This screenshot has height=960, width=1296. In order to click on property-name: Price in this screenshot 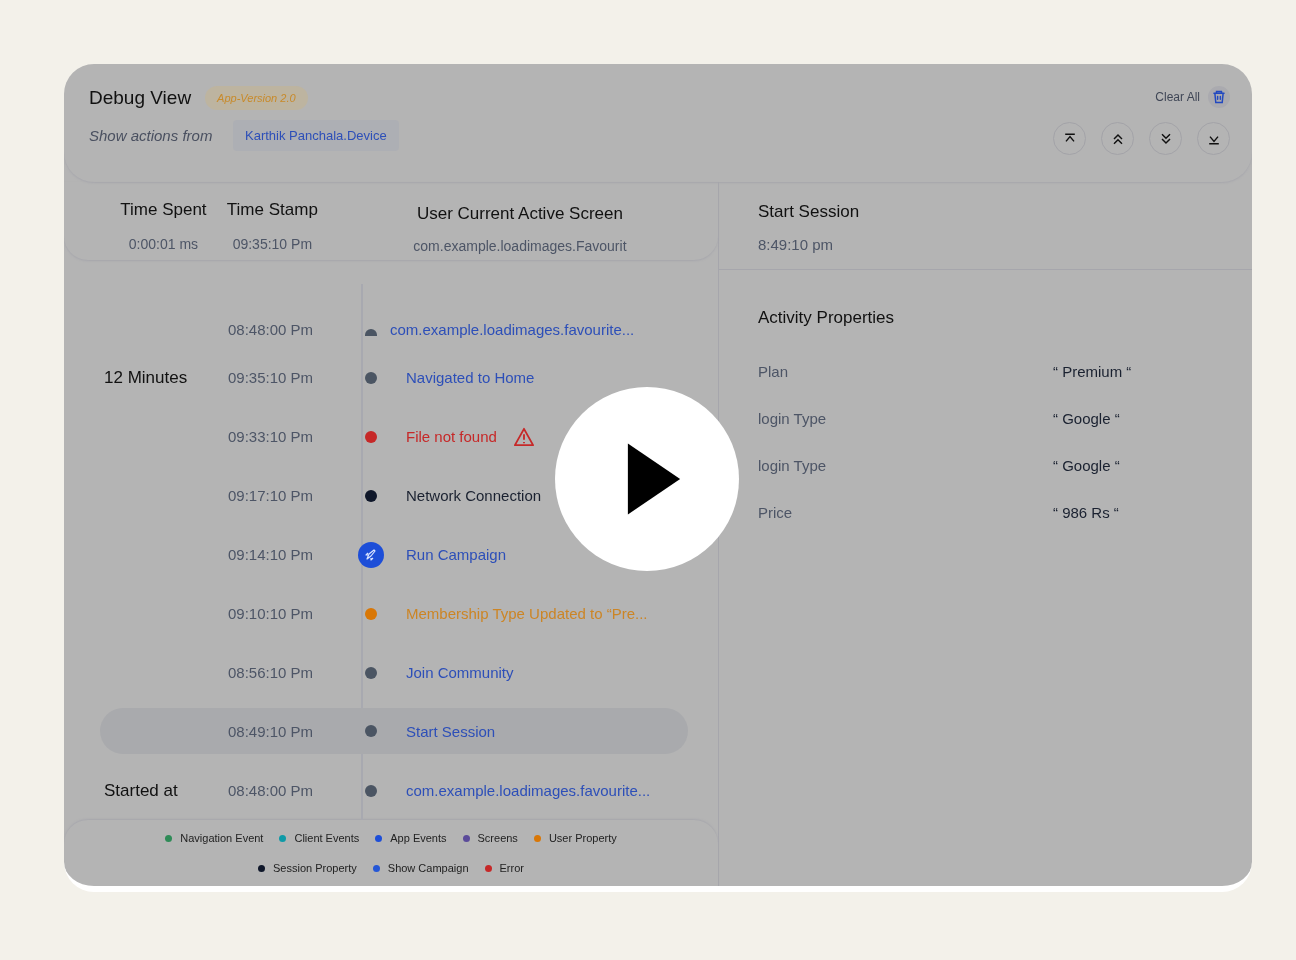, I will do `click(776, 512)`.